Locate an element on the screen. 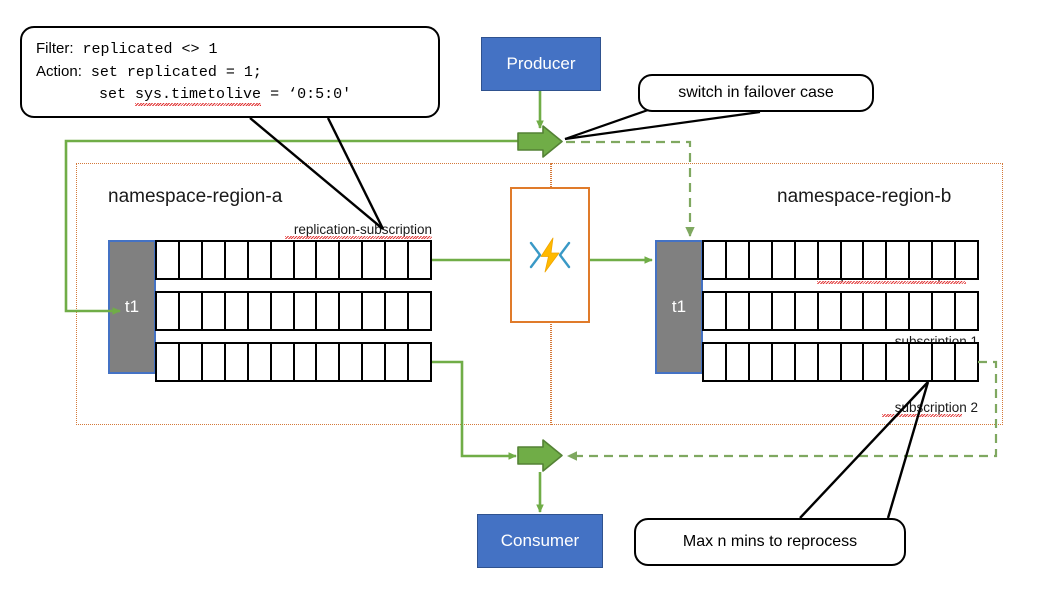 The width and height of the screenshot is (1046, 592). azure-function-box is located at coordinates (550, 255).